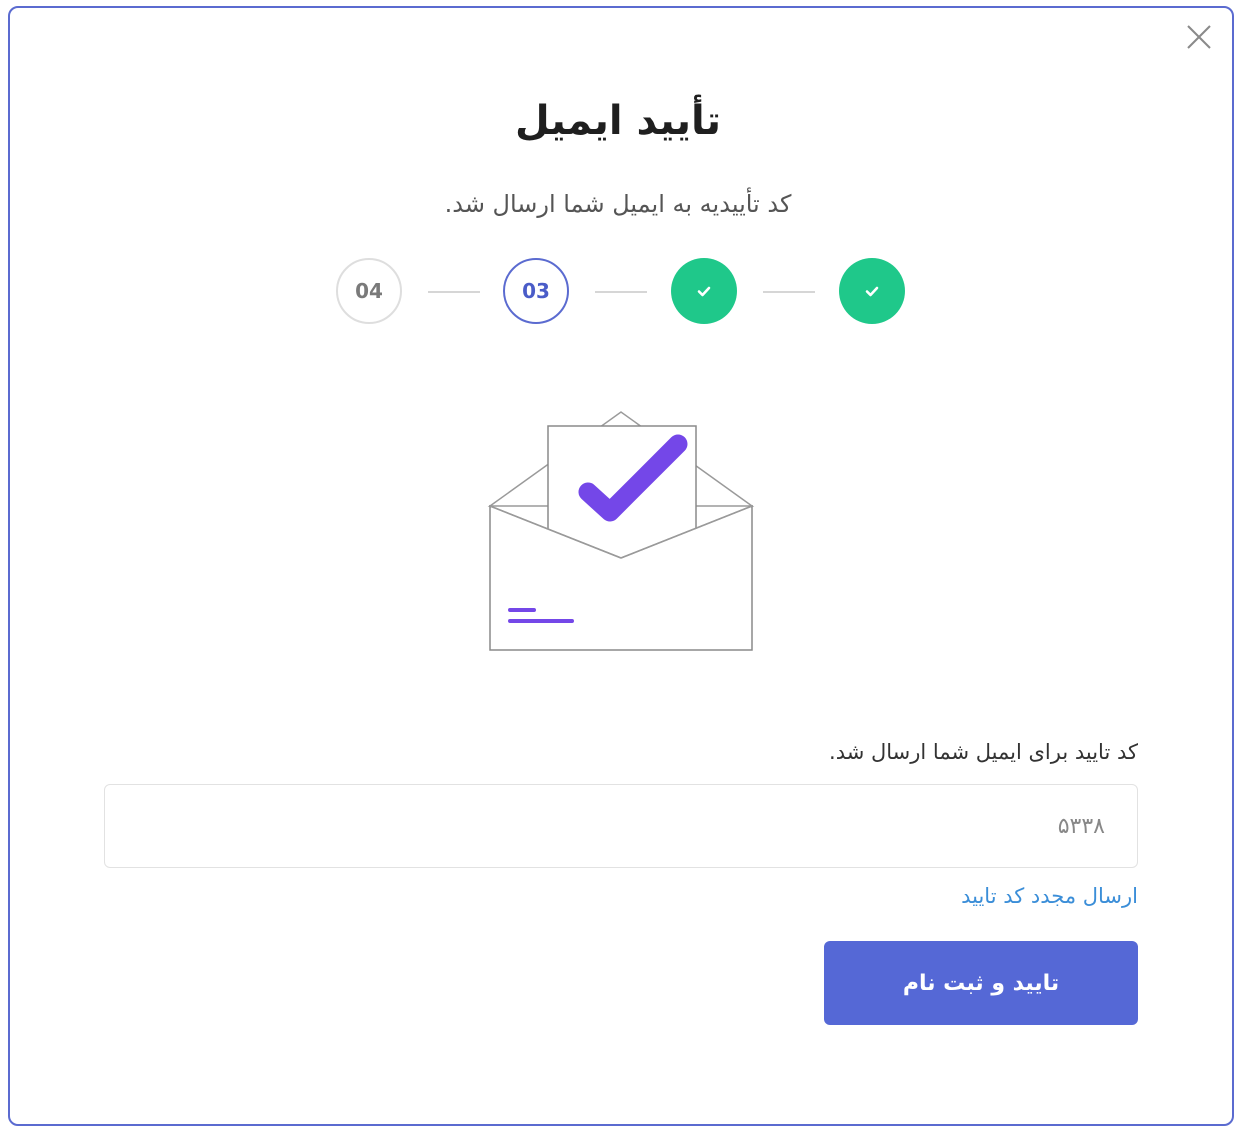 The width and height of the screenshot is (1236, 1126). Describe the element at coordinates (983, 752) in the screenshot. I see `code-field-label: کد تایید برای ایمیل شما ارسال شد.` at that location.